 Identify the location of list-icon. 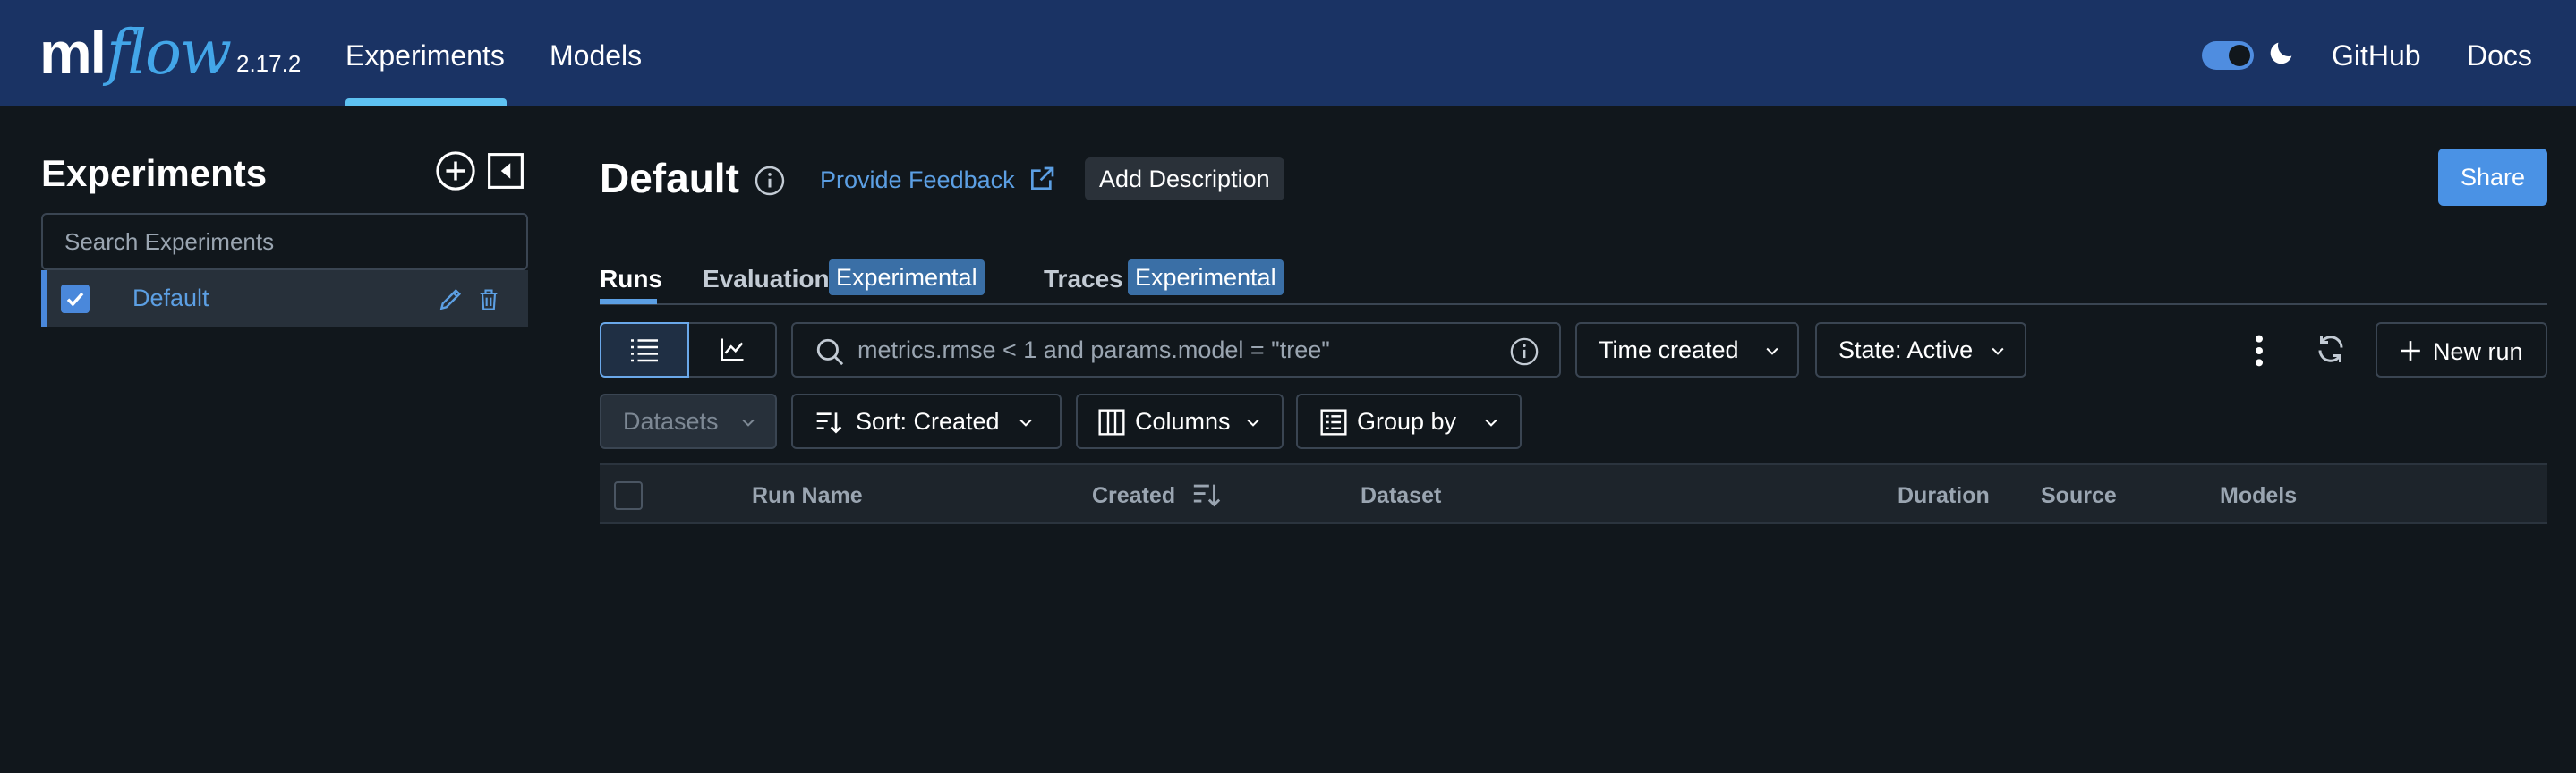
(644, 351).